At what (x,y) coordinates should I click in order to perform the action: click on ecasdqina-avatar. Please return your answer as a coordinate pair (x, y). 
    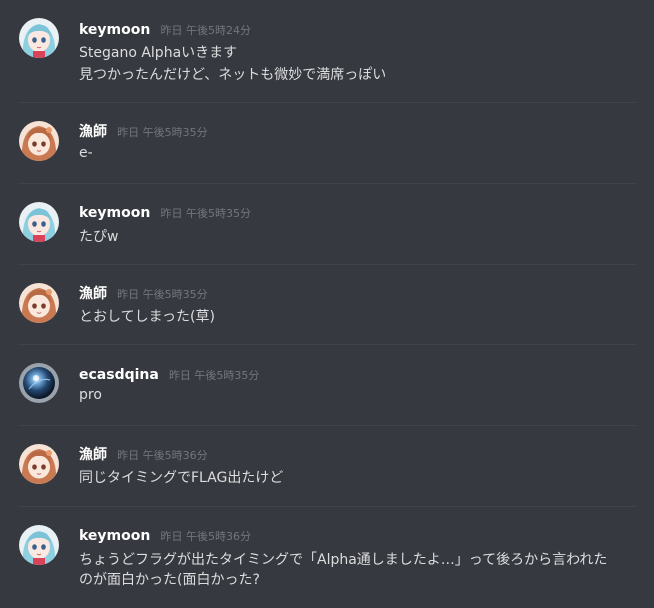
    Looking at the image, I should click on (39, 383).